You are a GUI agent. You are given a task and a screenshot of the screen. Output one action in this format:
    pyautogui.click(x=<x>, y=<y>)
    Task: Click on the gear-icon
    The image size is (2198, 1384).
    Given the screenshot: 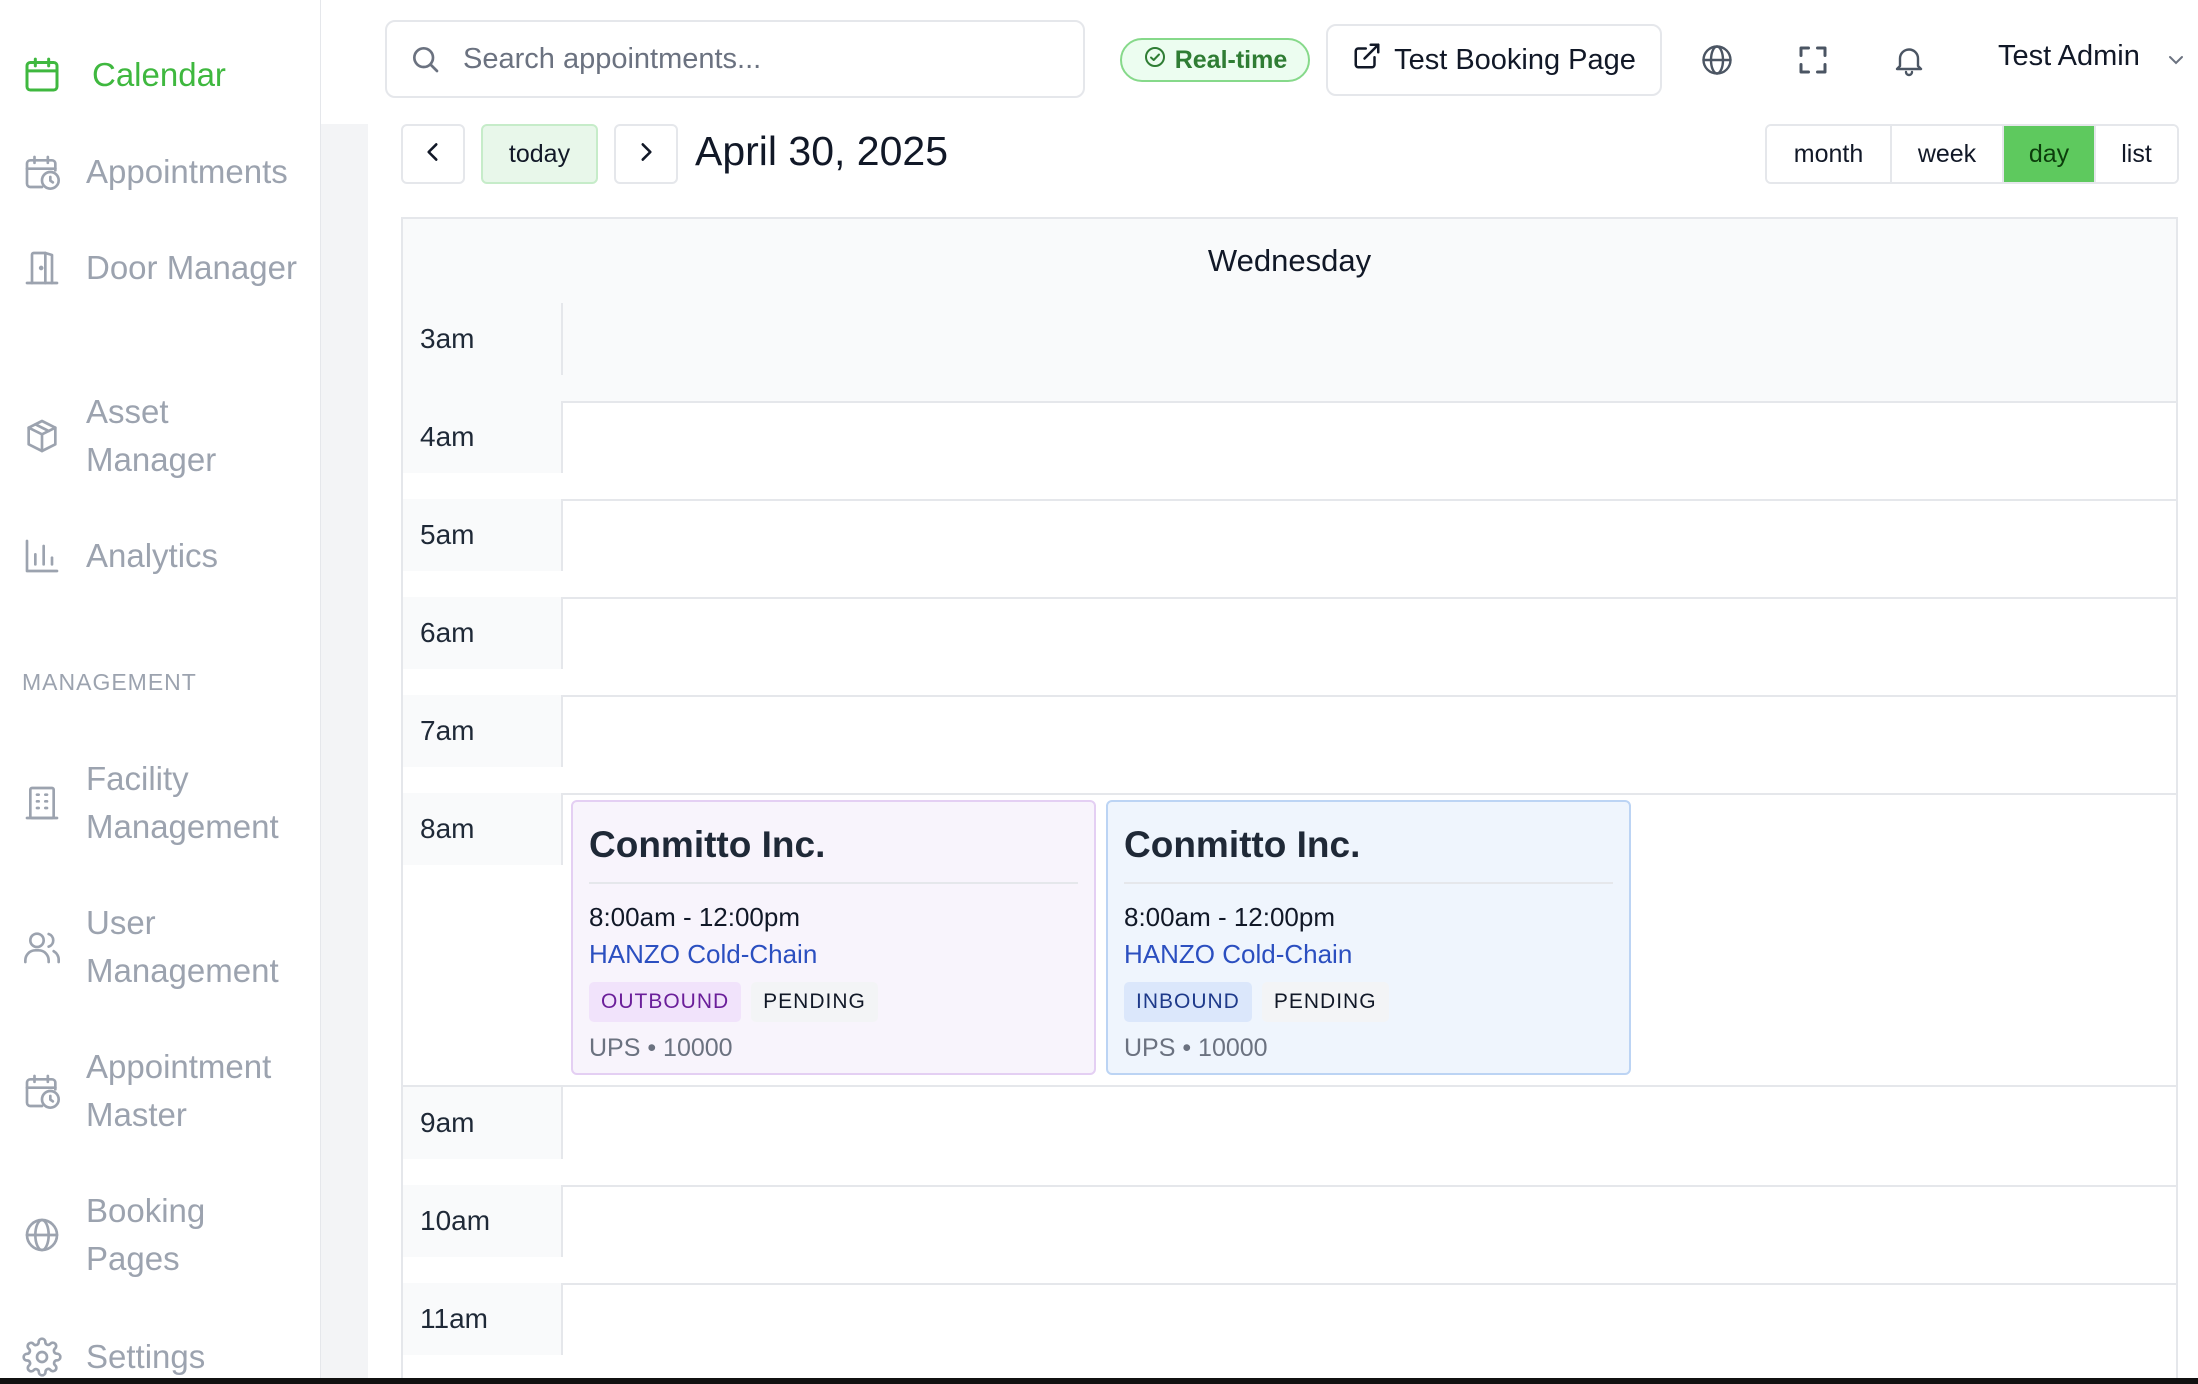 What is the action you would take?
    pyautogui.click(x=42, y=1357)
    